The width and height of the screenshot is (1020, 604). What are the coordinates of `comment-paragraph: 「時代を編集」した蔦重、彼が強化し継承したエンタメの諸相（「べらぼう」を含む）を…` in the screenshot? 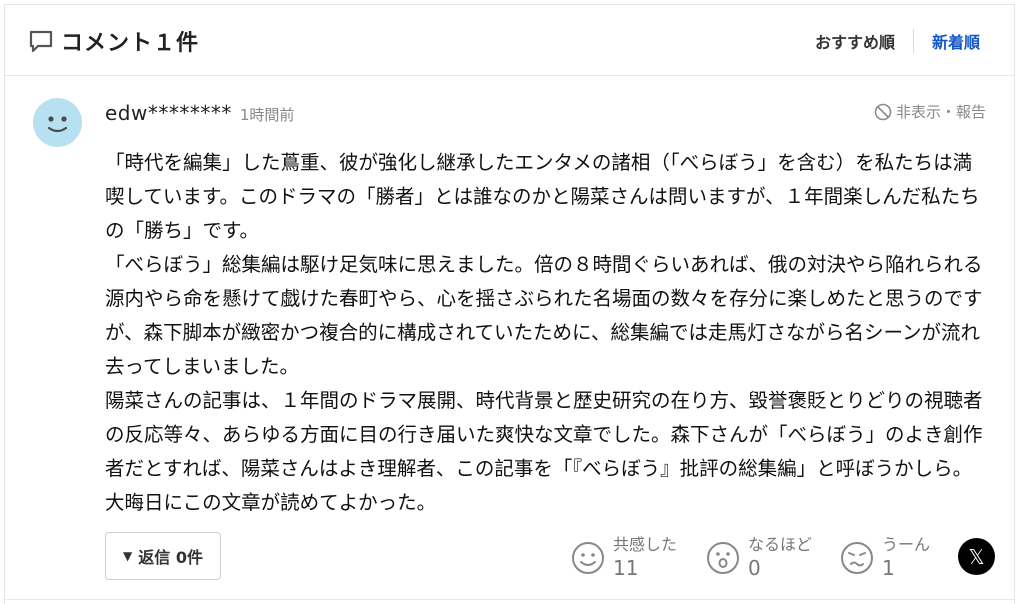 It's located at (542, 196).